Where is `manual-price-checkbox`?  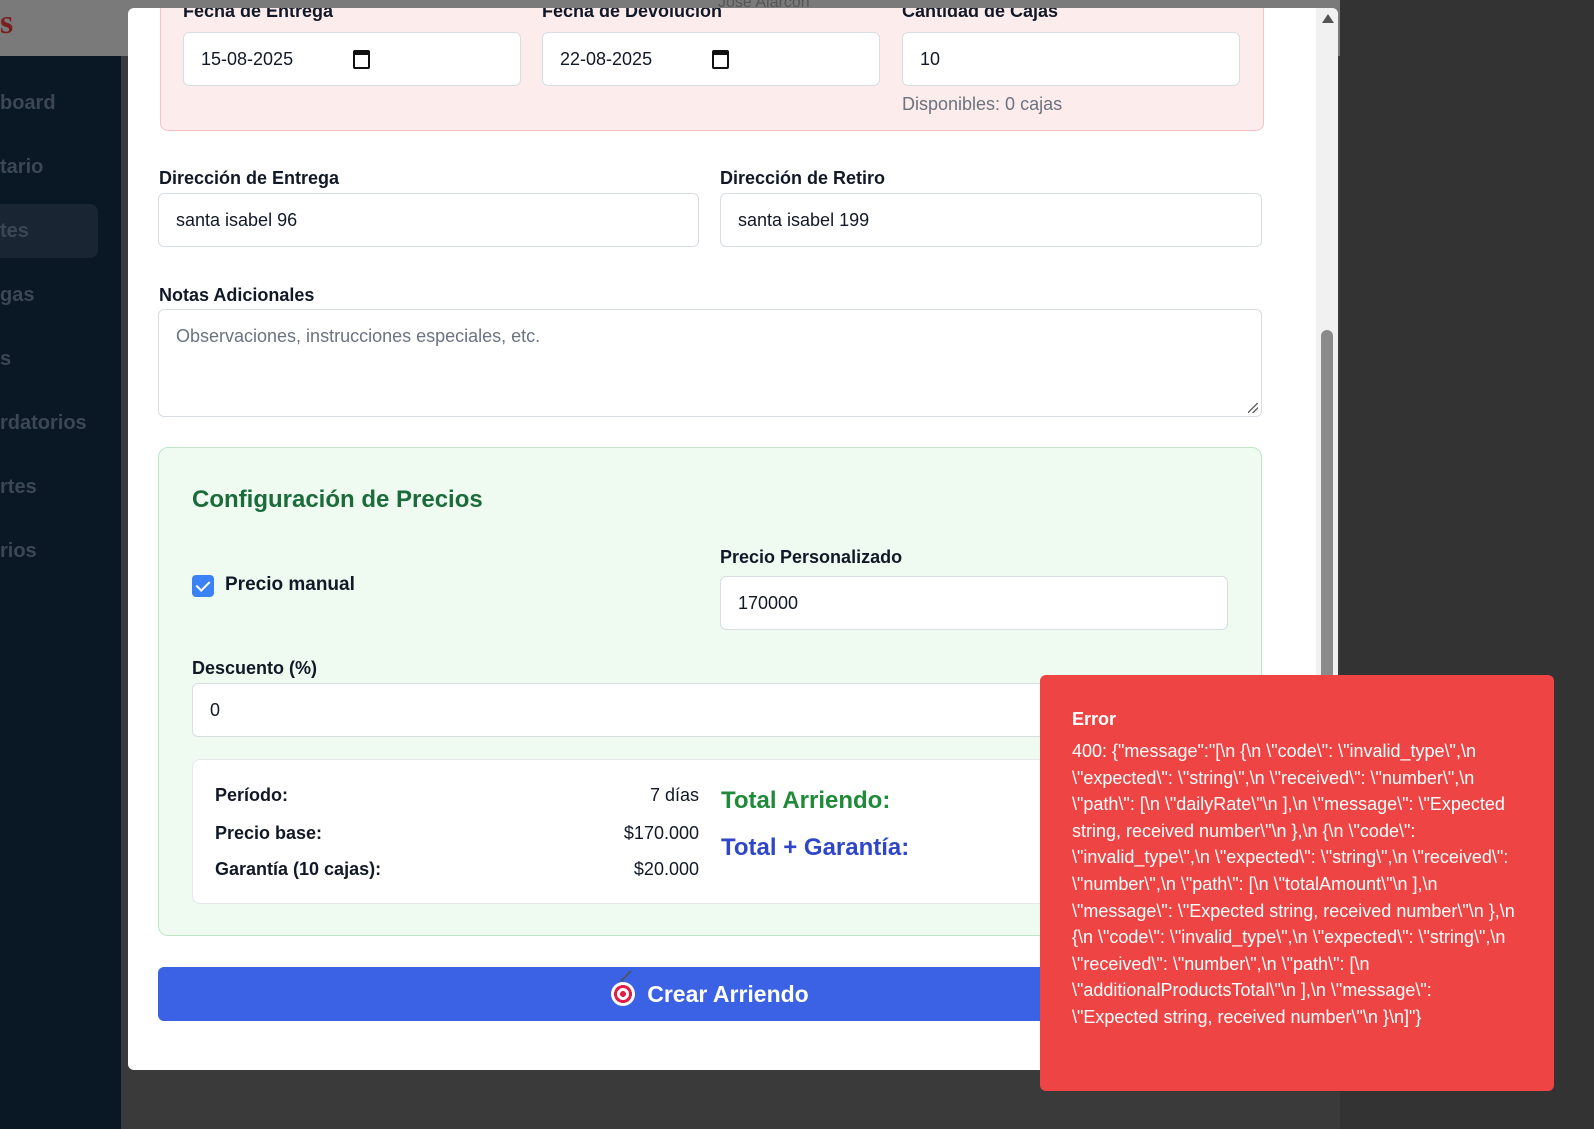 manual-price-checkbox is located at coordinates (203, 586).